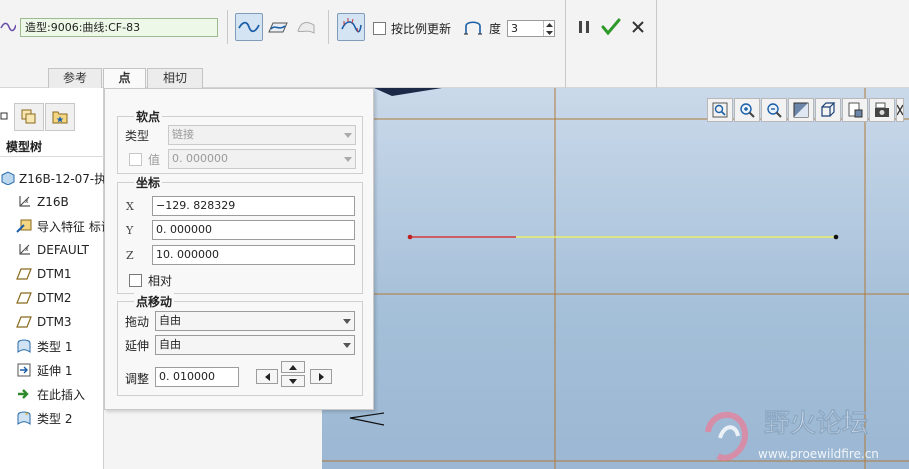 This screenshot has width=909, height=469. I want to click on tree-item-dtm1: DTM1, so click(52, 274).